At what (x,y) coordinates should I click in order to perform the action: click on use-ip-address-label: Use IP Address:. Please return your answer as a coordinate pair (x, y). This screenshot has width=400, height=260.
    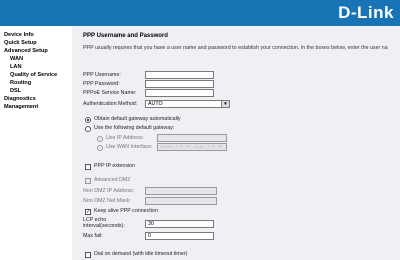
    Looking at the image, I should click on (125, 138).